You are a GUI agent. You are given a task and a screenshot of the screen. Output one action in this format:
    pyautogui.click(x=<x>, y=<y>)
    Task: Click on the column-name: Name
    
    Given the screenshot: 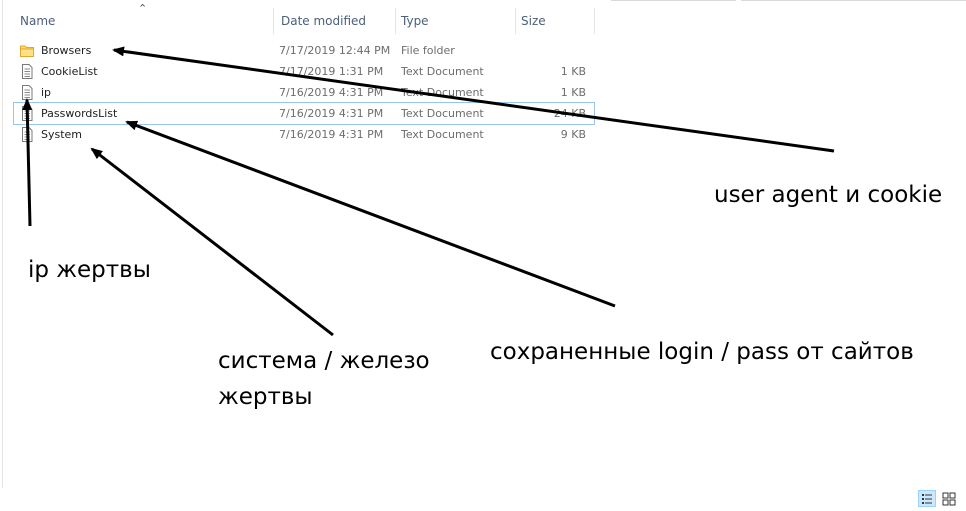 What is the action you would take?
    pyautogui.click(x=141, y=21)
    